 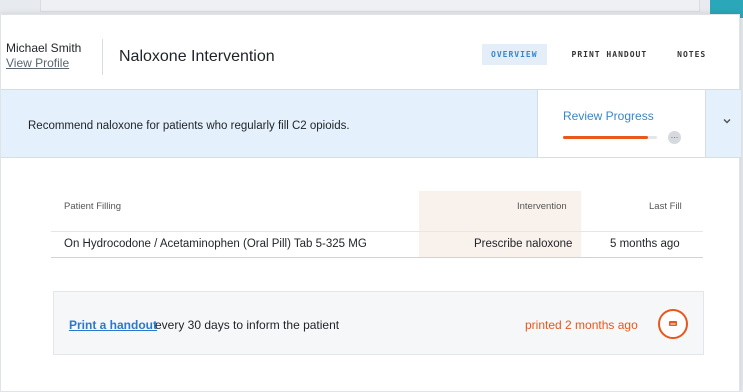 I want to click on cell-last-fill: 5 months ago, so click(x=645, y=244).